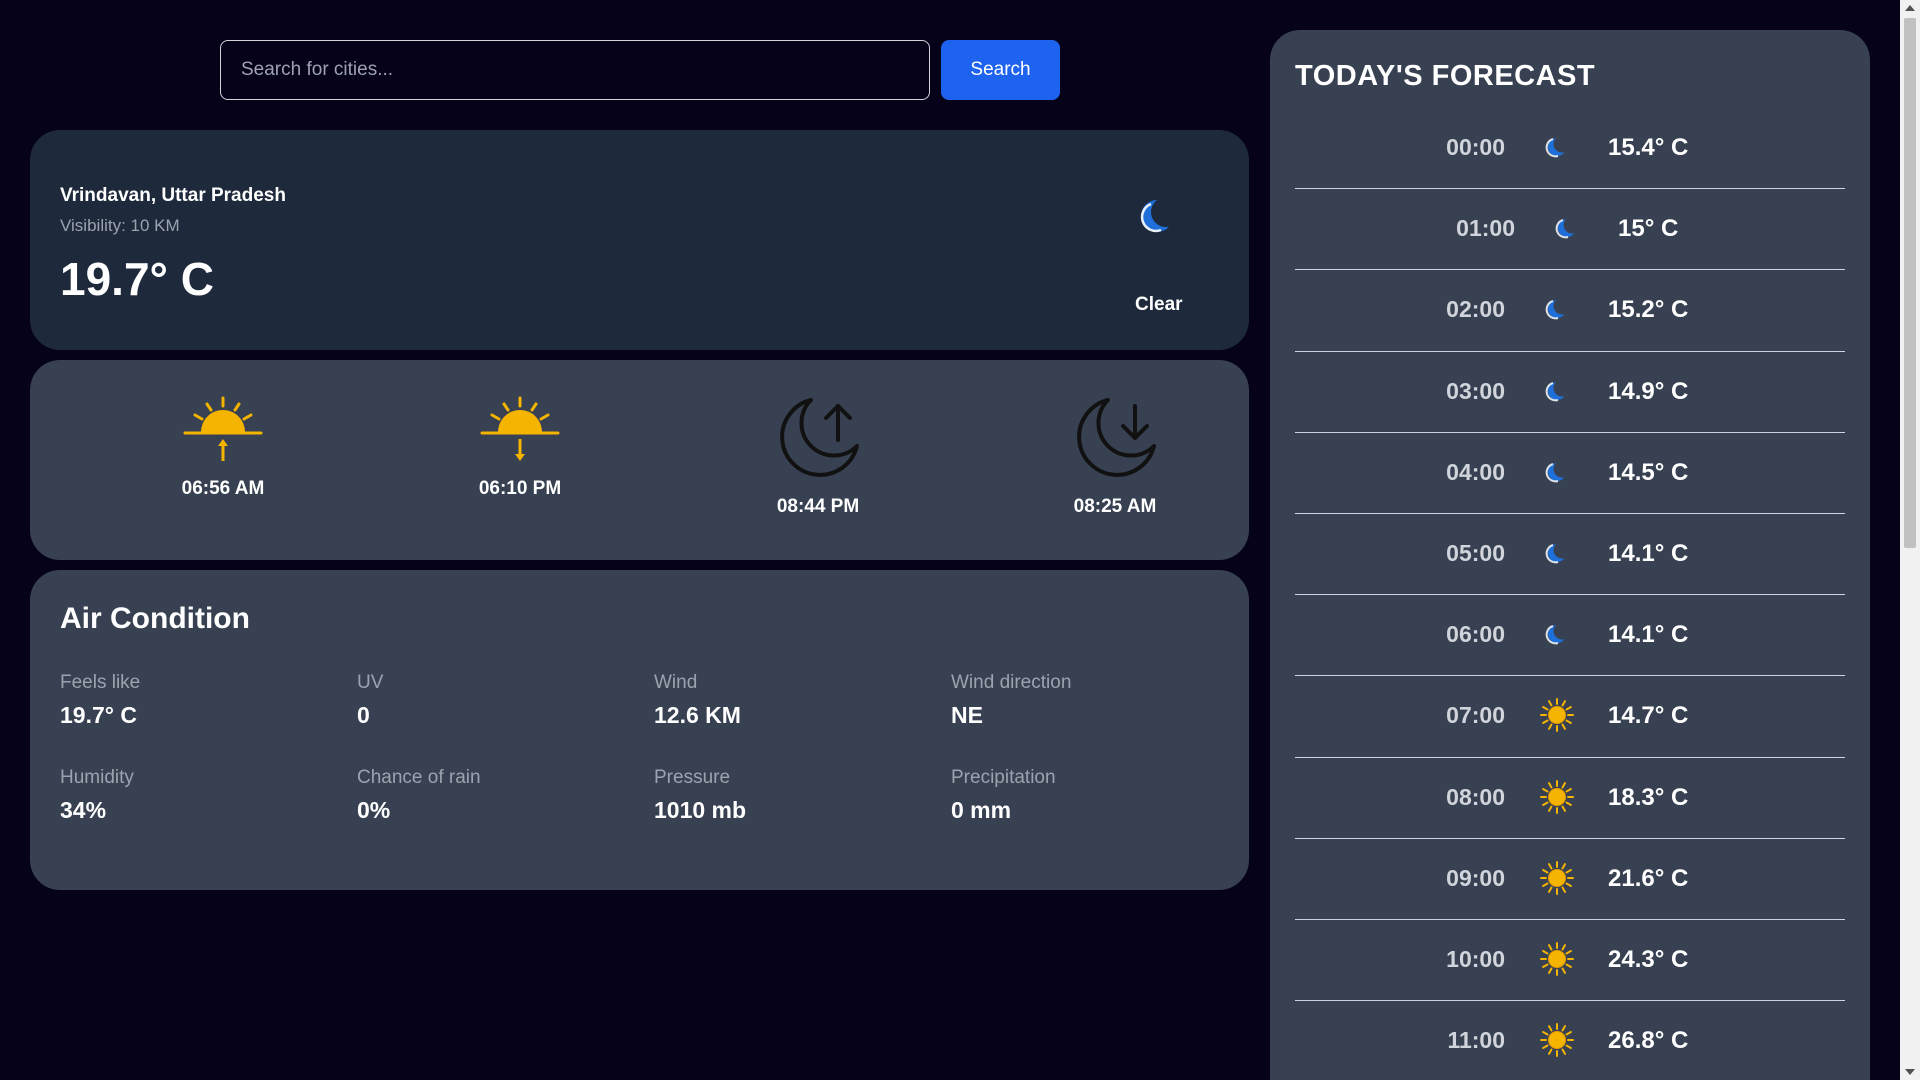  What do you see at coordinates (1910, 1072) in the screenshot?
I see `scroll-down-arrow-icon` at bounding box center [1910, 1072].